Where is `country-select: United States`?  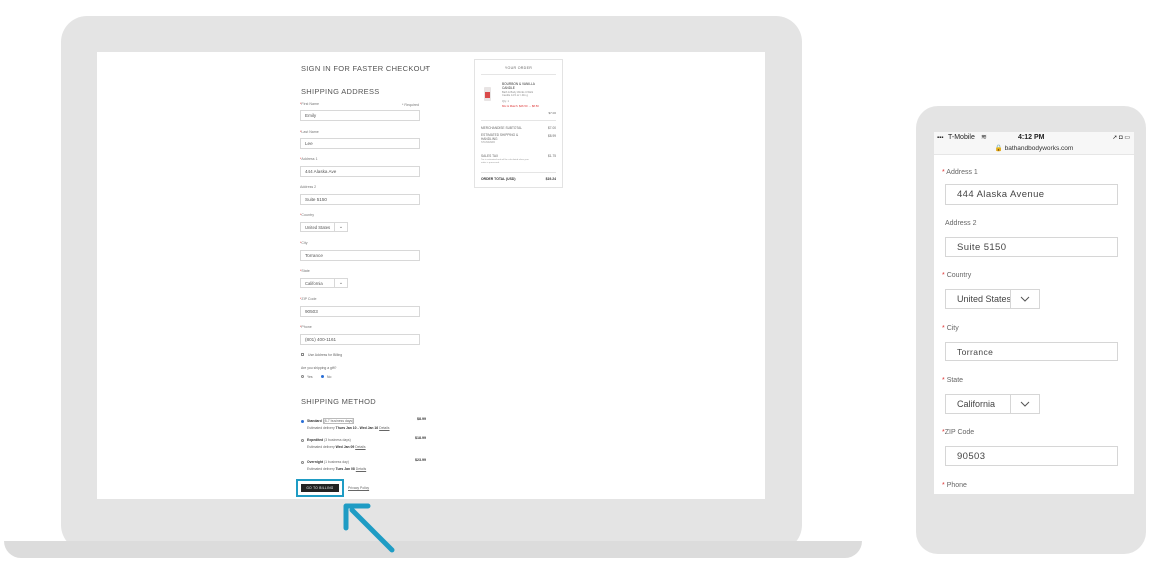 country-select: United States is located at coordinates (992, 299).